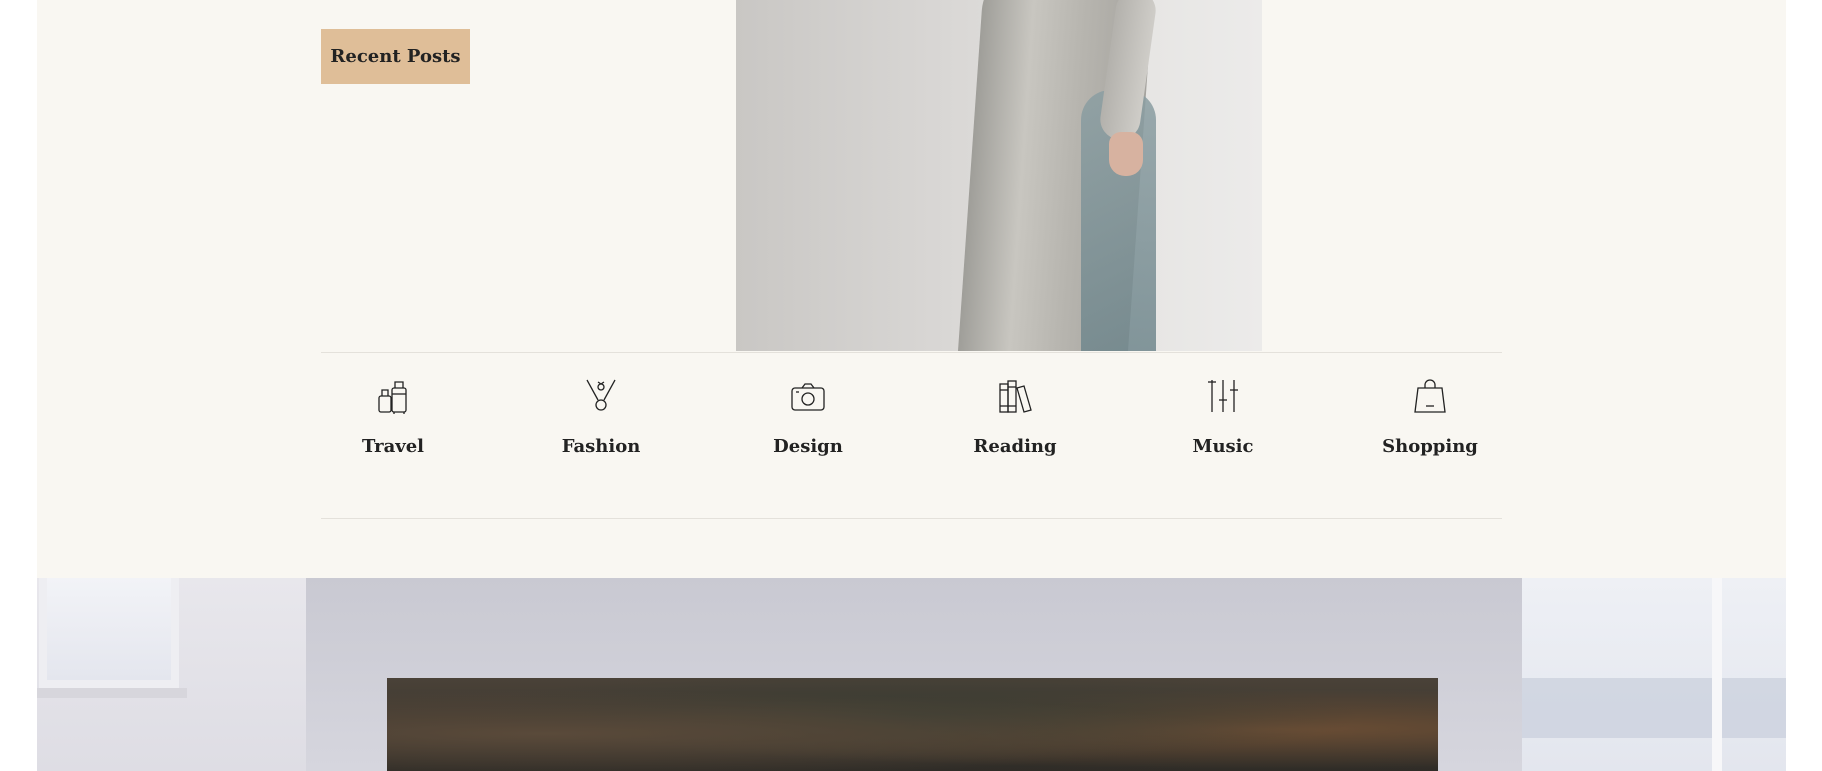 This screenshot has height=771, width=1822. I want to click on category-music: Music, so click(1223, 426).